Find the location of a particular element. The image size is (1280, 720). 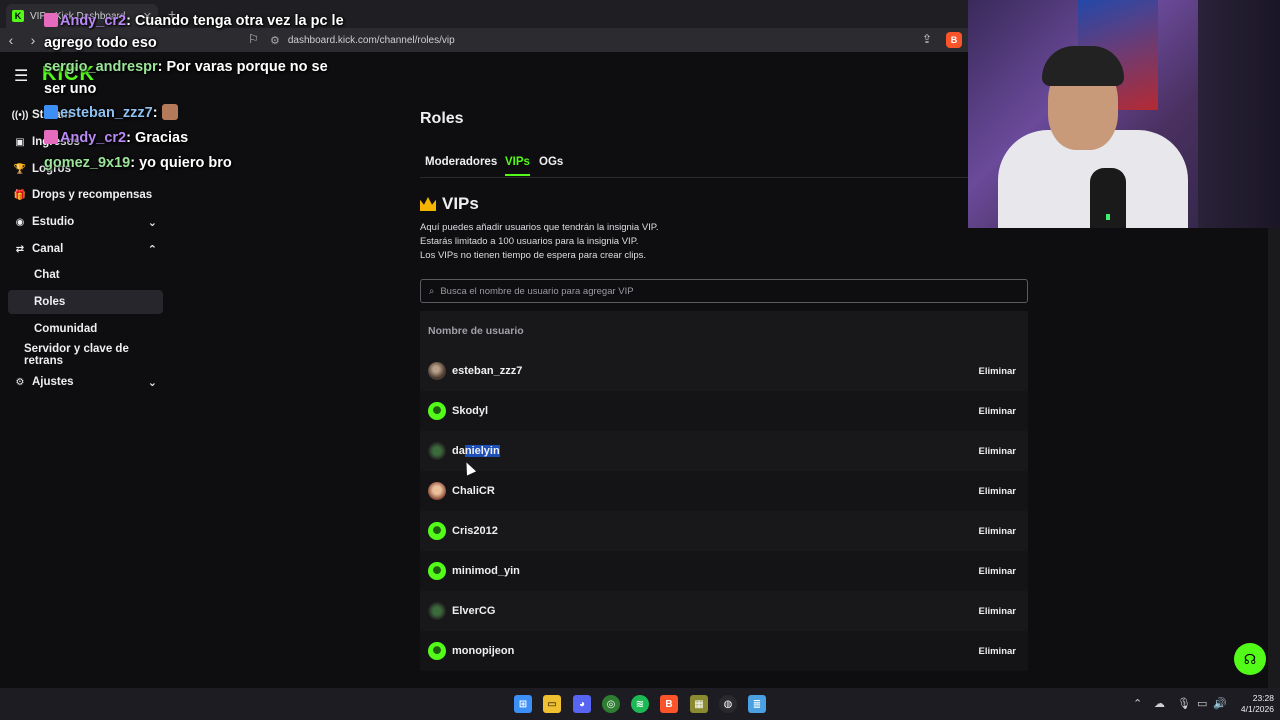

vip-user-row: Skodyl Eliminar is located at coordinates (724, 411).